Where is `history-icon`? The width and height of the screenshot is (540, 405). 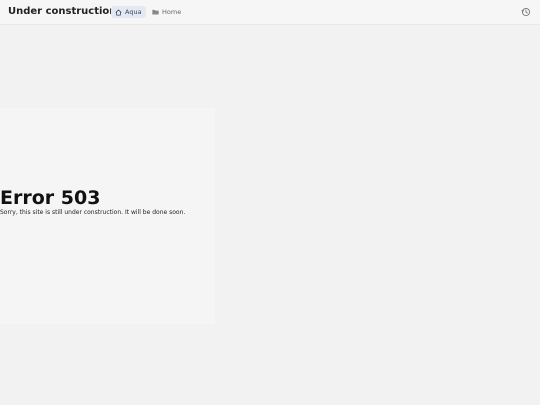
history-icon is located at coordinates (526, 12).